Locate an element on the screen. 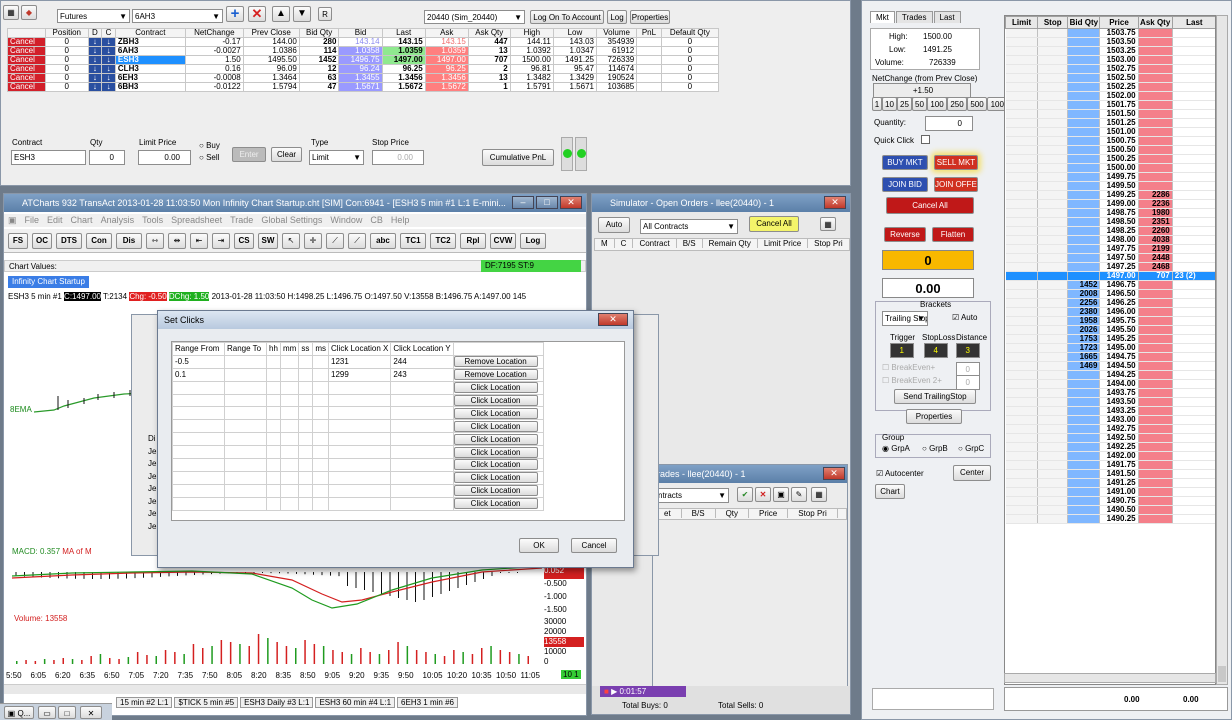  chart-tool-cvw-button: CVW is located at coordinates (503, 241).